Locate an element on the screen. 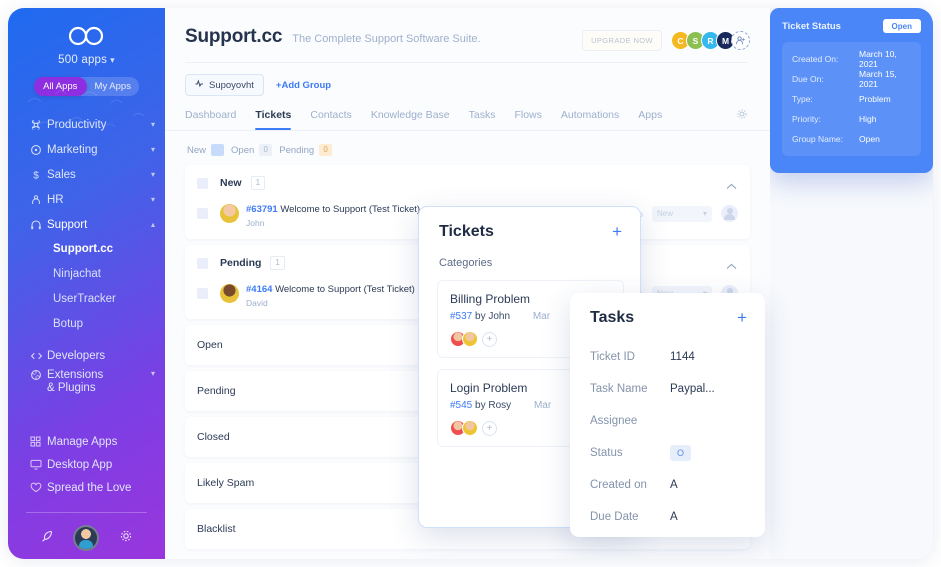 The image size is (941, 567). headset-icon is located at coordinates (38, 225).